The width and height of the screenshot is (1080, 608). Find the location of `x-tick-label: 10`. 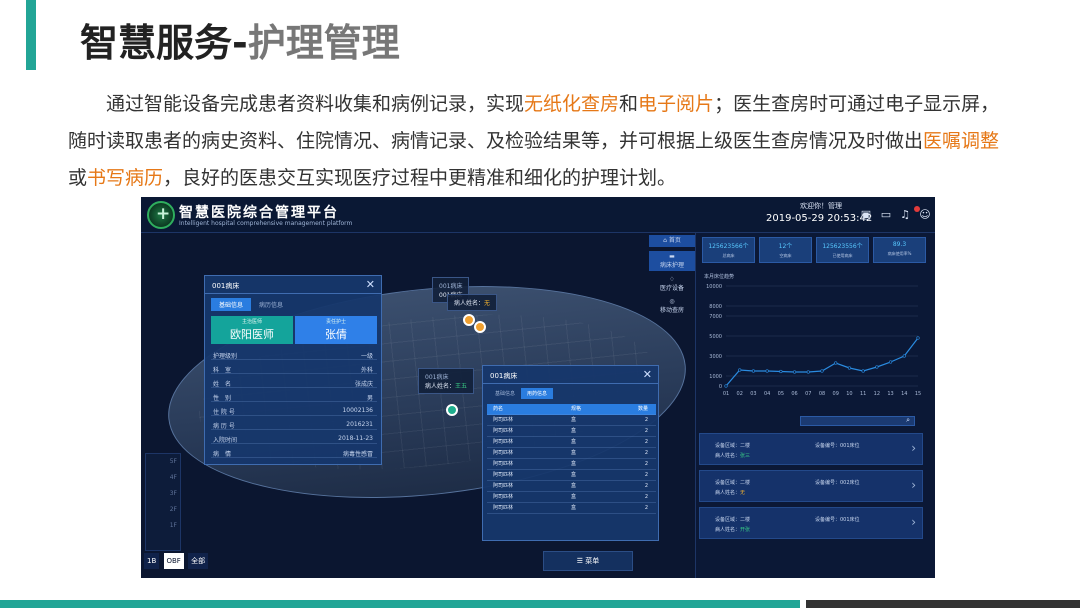

x-tick-label: 10 is located at coordinates (849, 394).